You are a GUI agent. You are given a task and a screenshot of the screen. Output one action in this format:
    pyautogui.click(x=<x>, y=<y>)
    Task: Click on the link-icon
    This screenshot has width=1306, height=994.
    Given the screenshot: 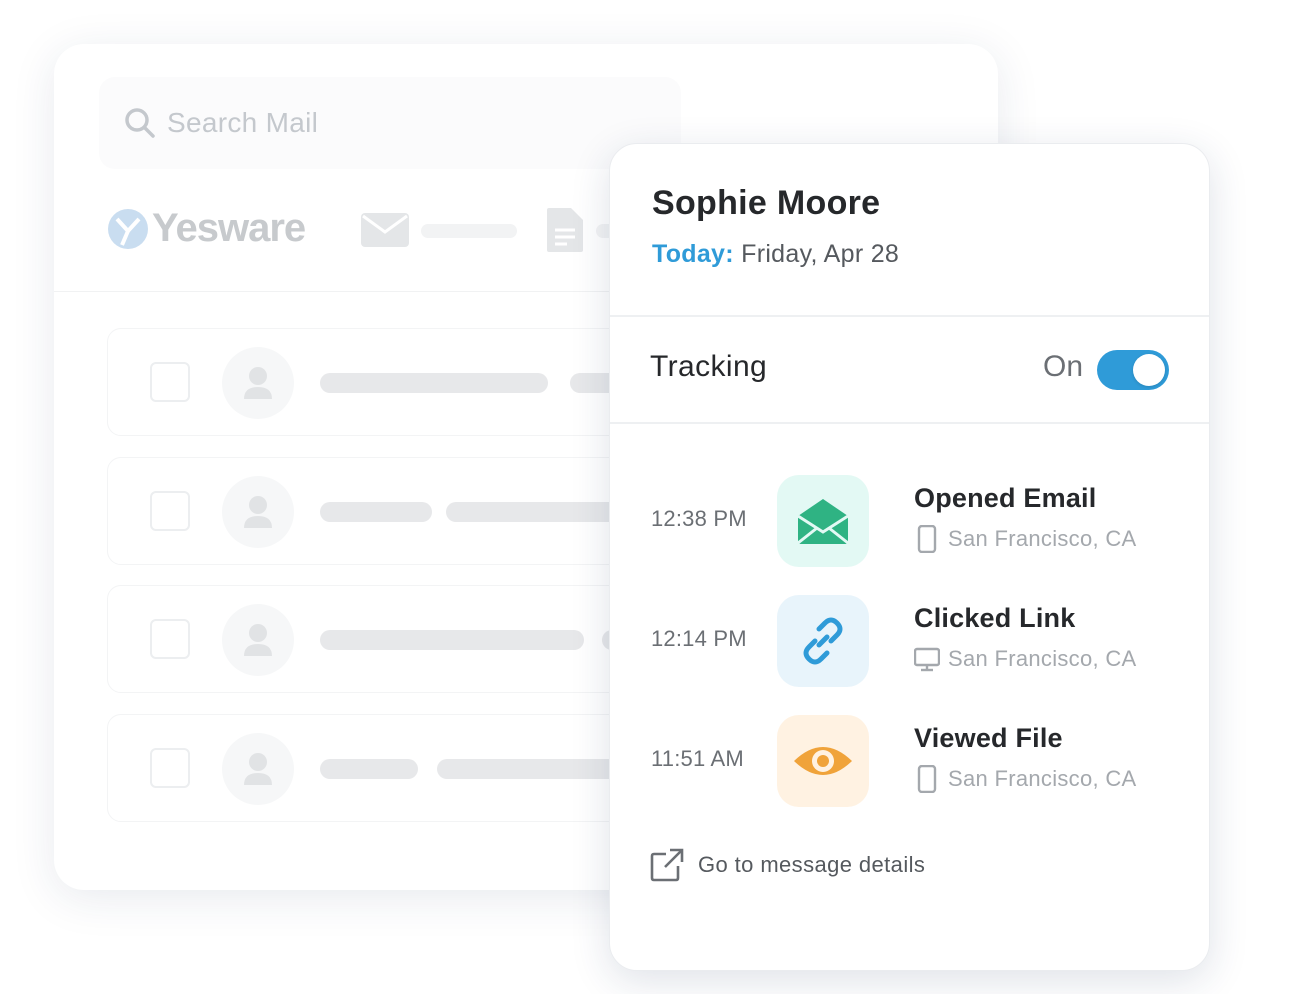 What is the action you would take?
    pyautogui.click(x=823, y=641)
    